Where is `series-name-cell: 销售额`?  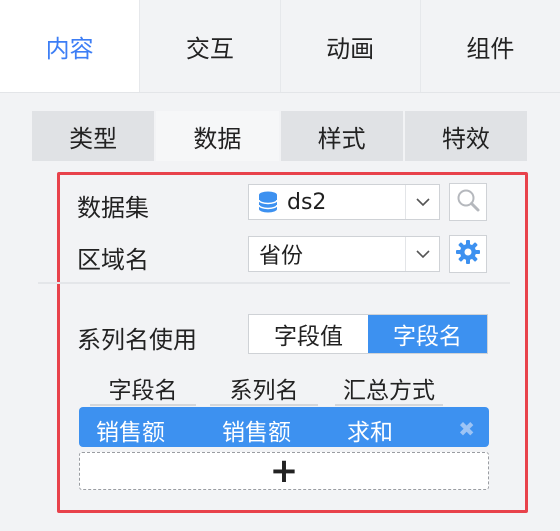
series-name-cell: 销售额 is located at coordinates (256, 433).